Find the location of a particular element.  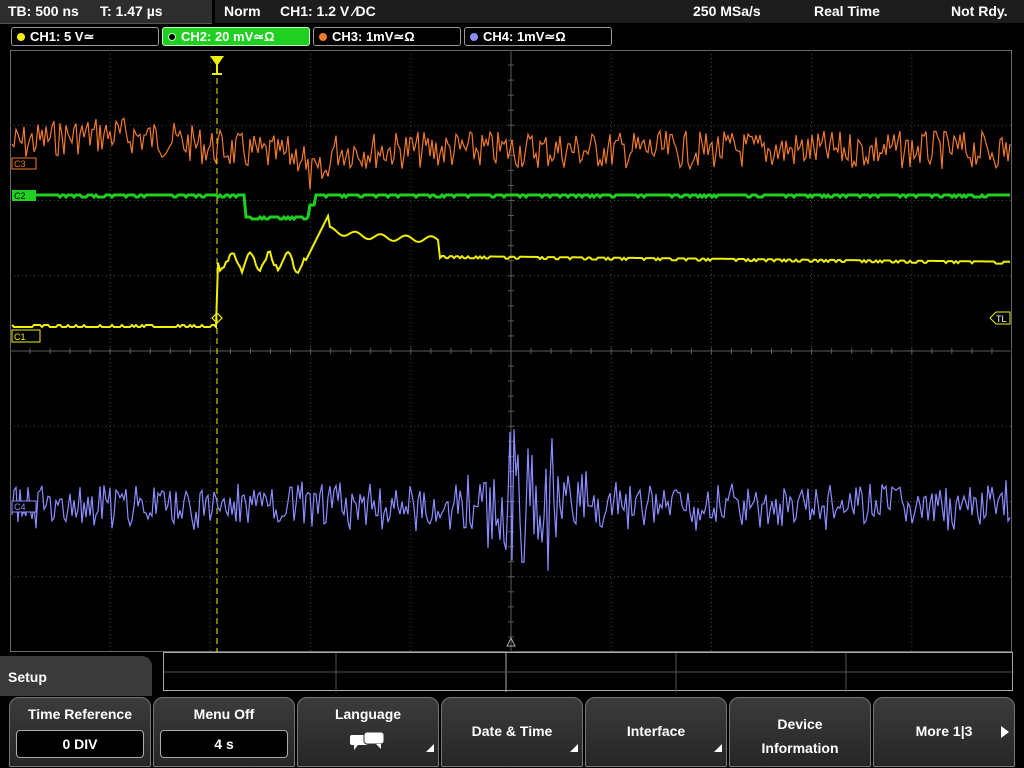

acquisition-state: Not Rdy. is located at coordinates (979, 11).